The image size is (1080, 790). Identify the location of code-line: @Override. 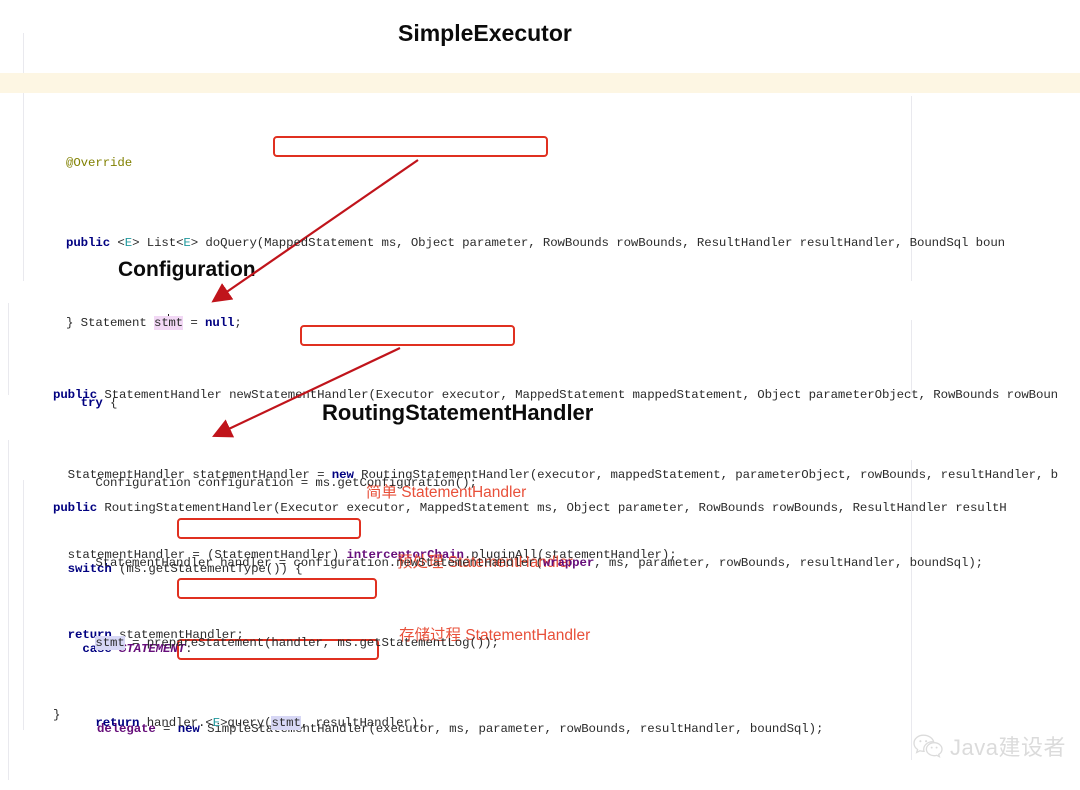
(513, 151).